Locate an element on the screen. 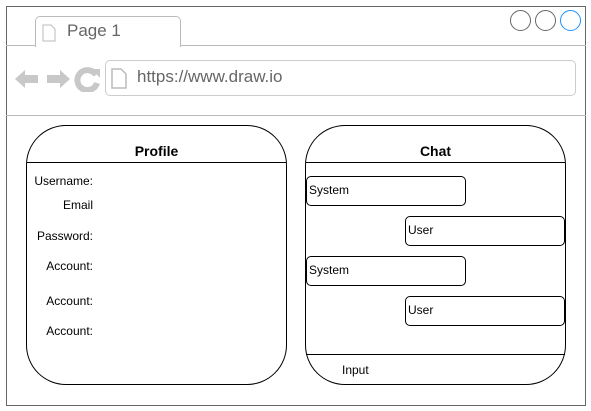 This screenshot has height=411, width=591. username-label: Username: is located at coordinates (63, 181).